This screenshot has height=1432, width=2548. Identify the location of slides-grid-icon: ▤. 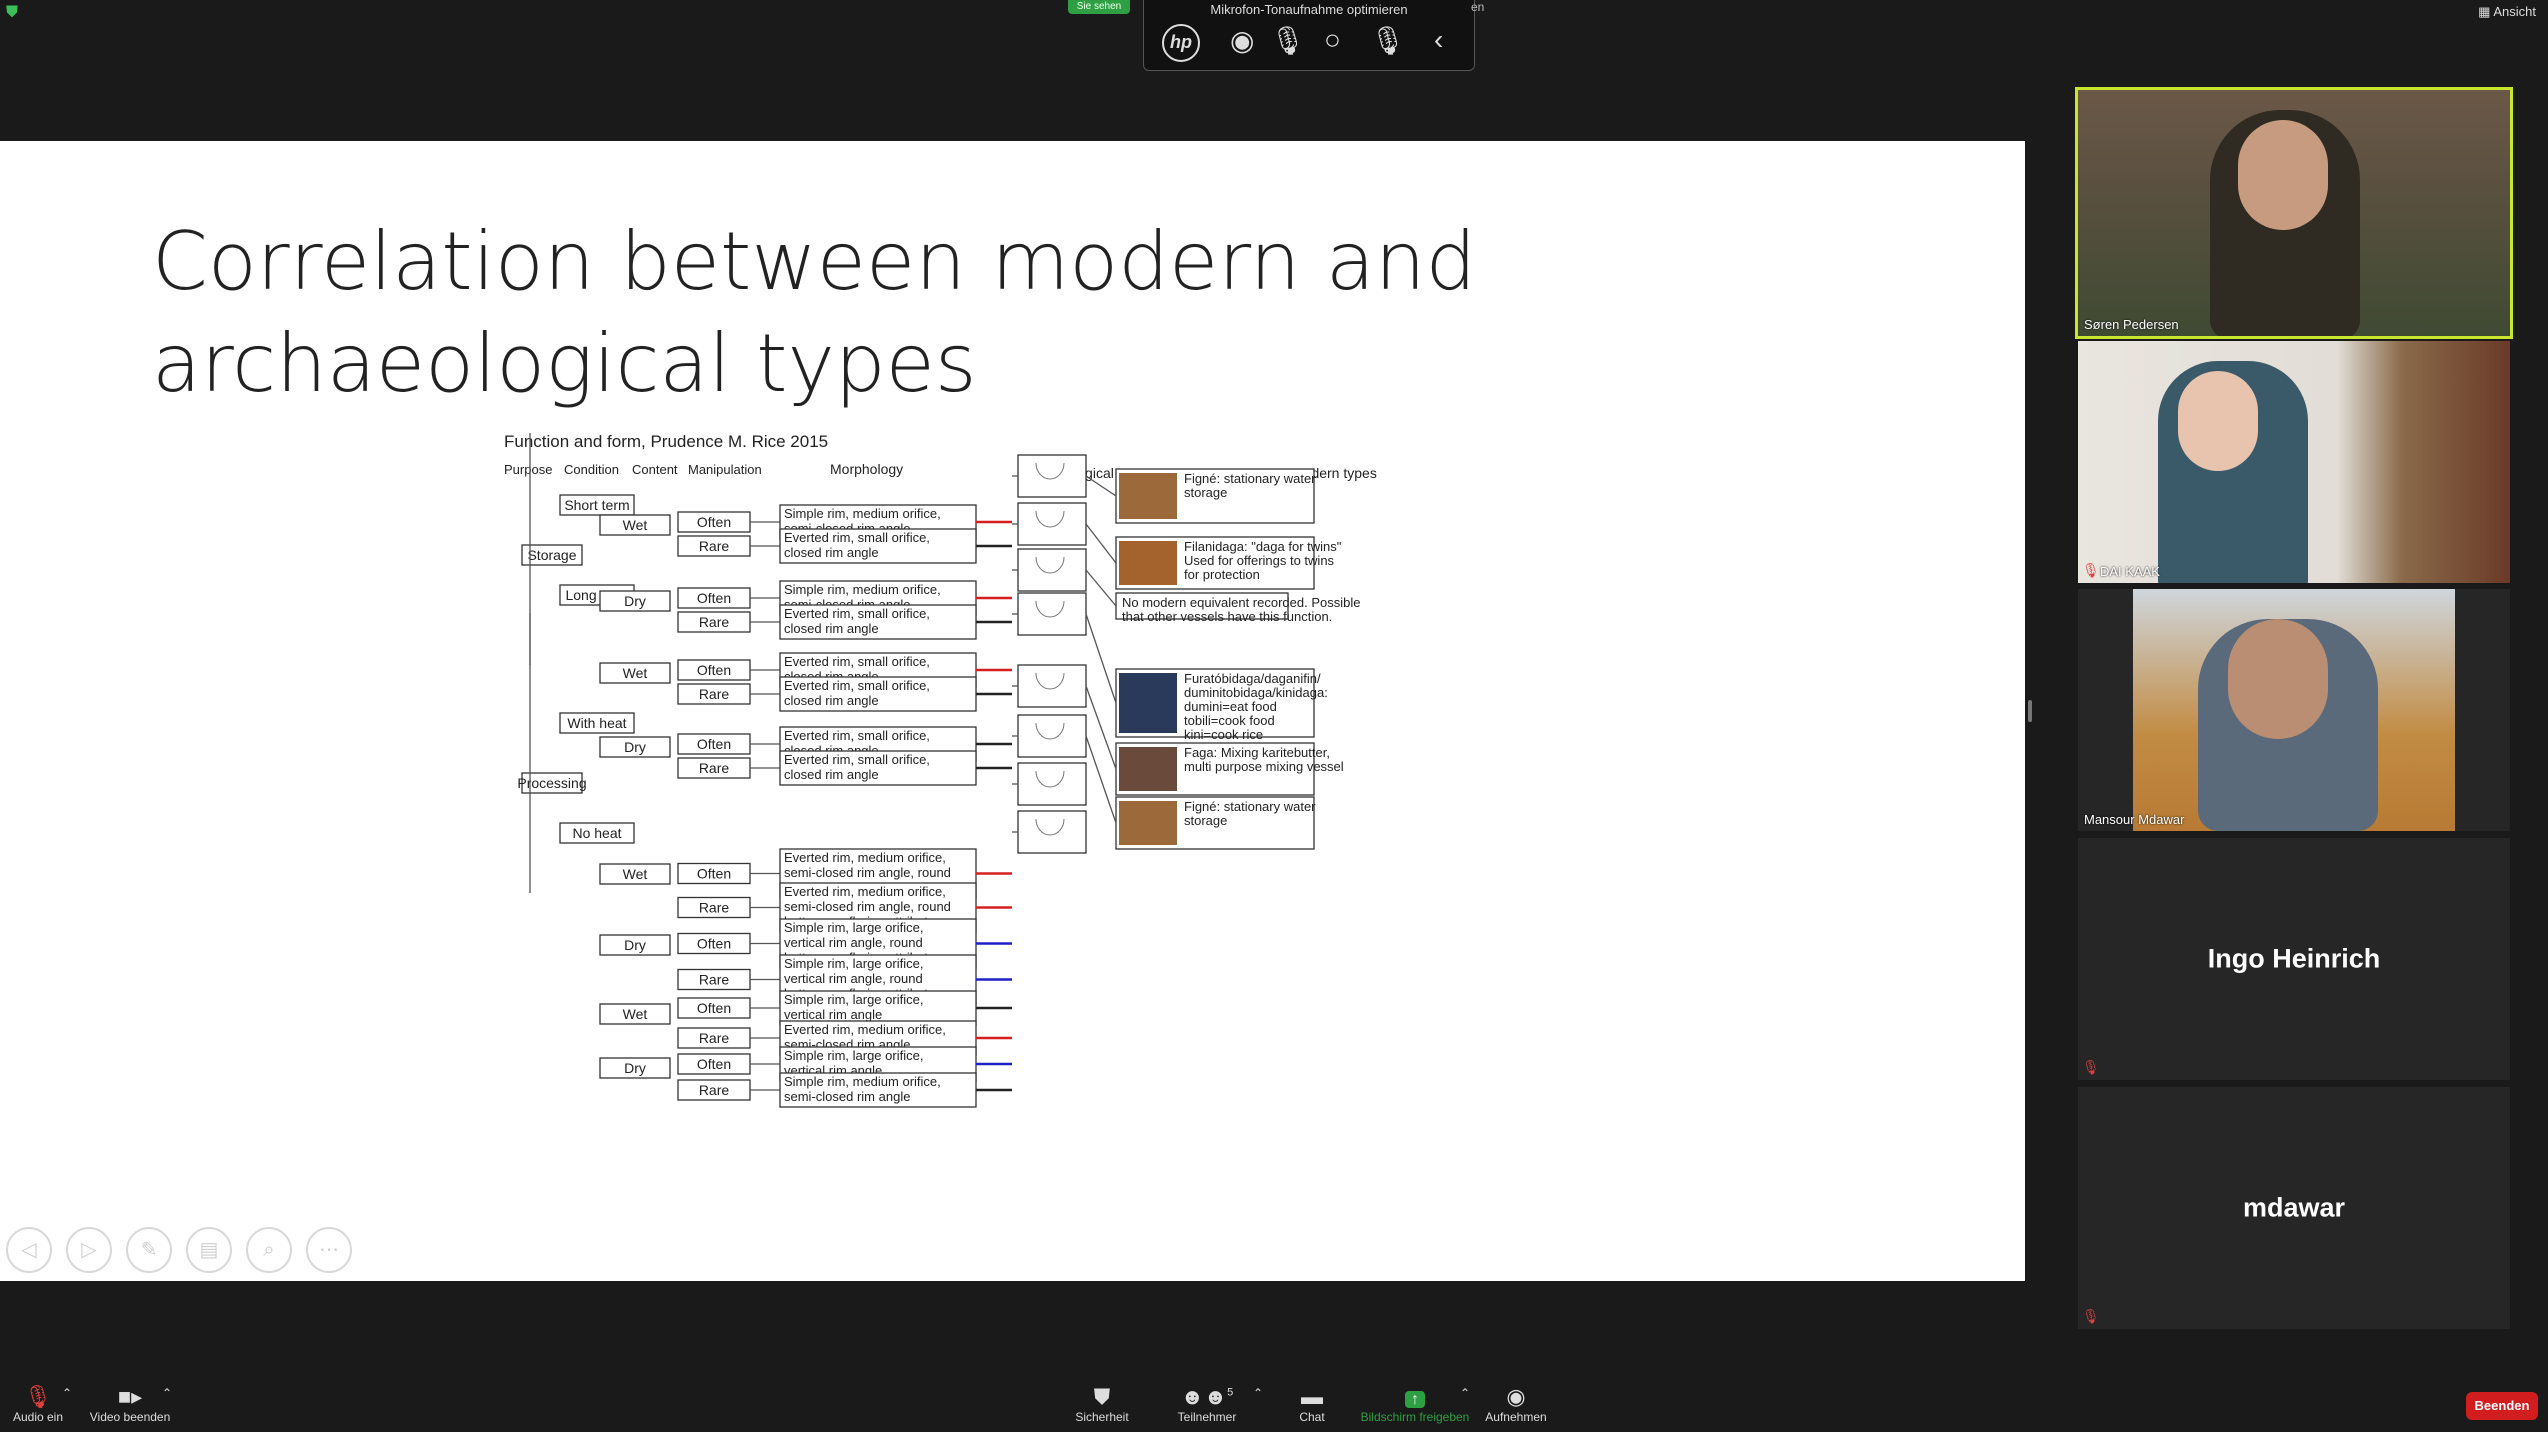
(209, 1250).